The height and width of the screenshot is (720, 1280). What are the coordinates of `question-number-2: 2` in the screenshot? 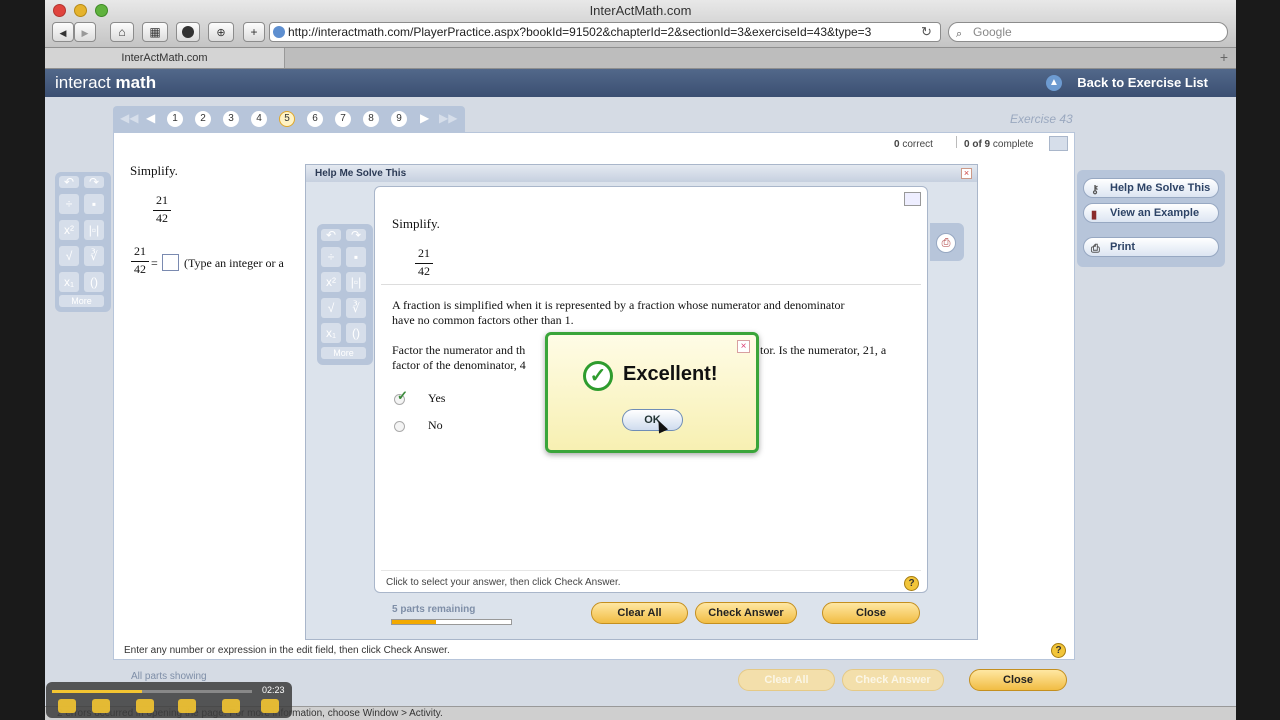 It's located at (203, 119).